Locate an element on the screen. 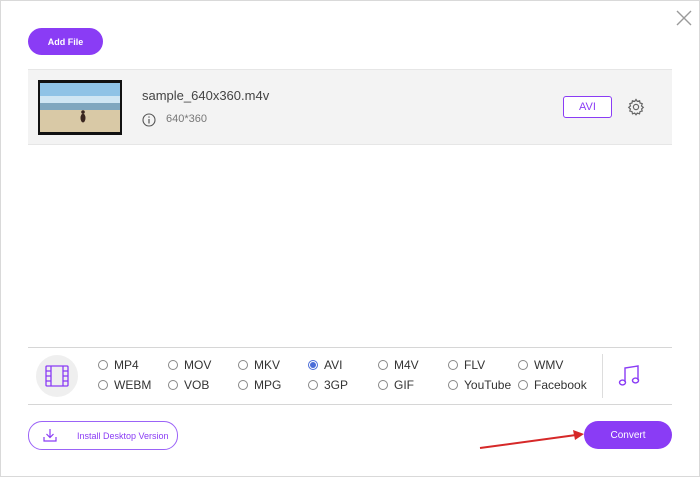 Image resolution: width=700 pixels, height=477 pixels. format-label: VOB is located at coordinates (197, 385).